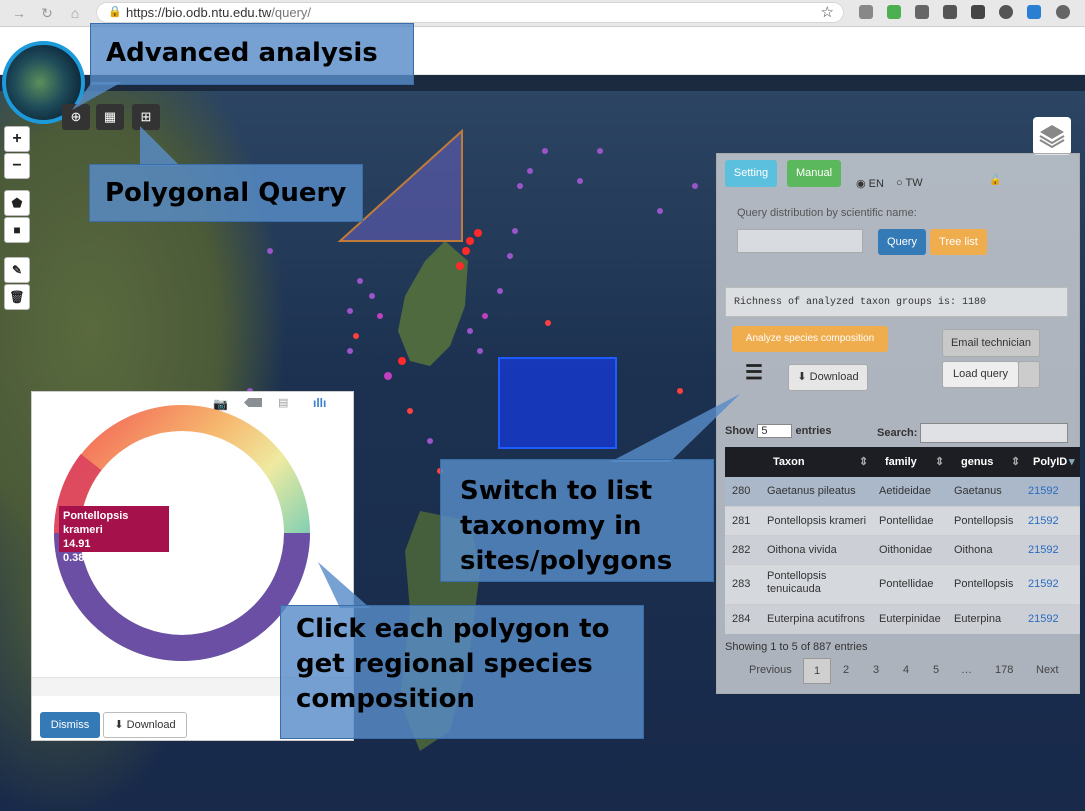  I want to click on page-178: 178, so click(1004, 670).